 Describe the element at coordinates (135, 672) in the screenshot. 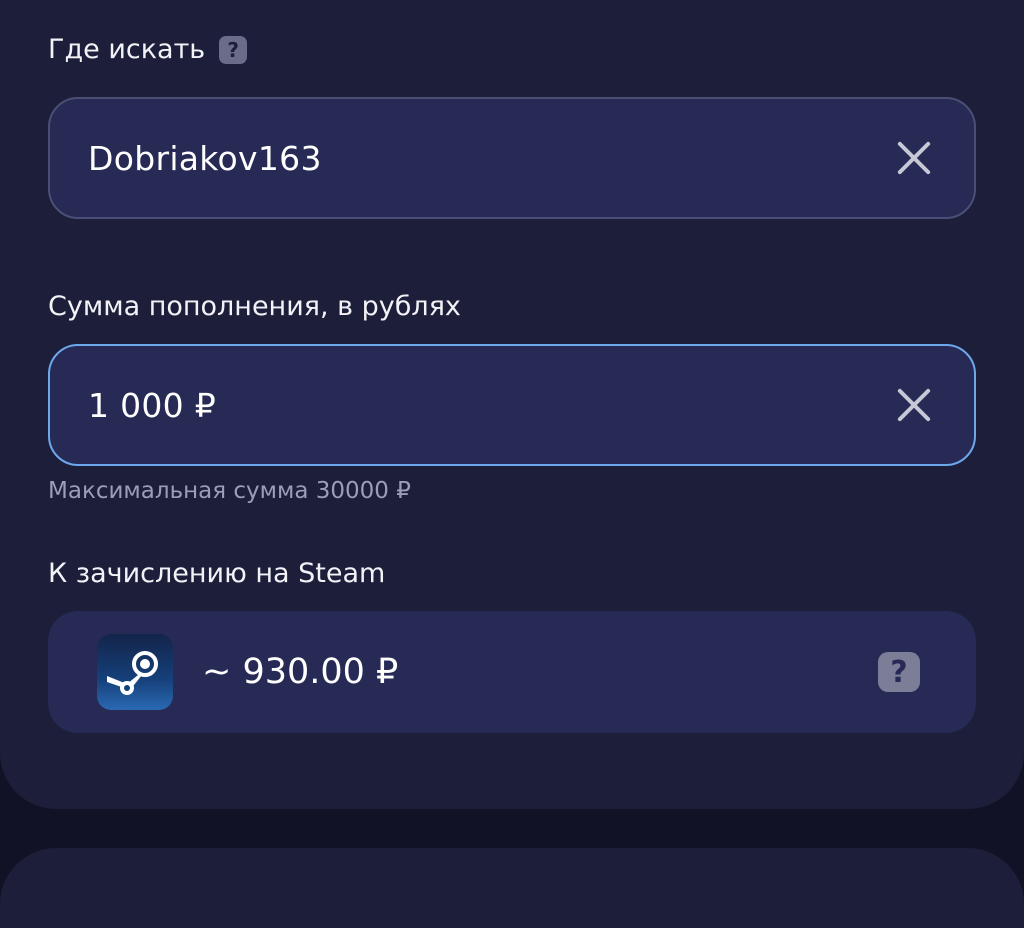

I see `steam-logo-icon` at that location.